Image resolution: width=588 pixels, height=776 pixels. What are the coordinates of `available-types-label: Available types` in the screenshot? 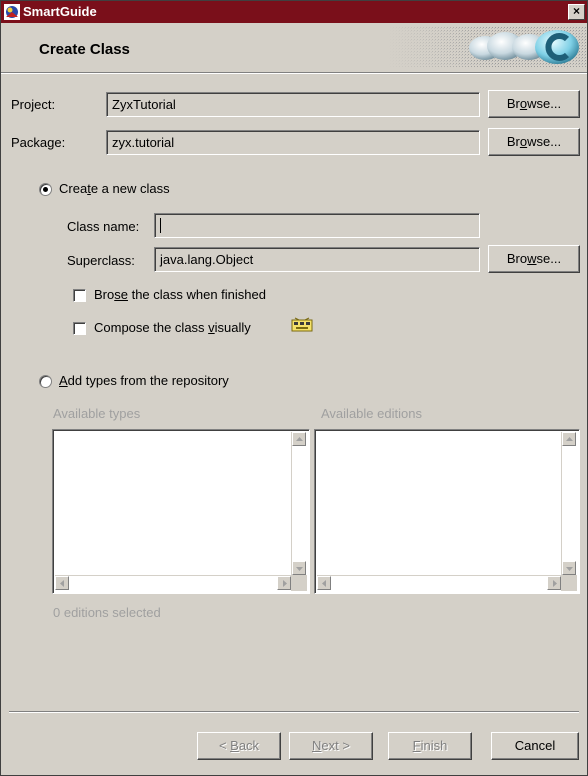 It's located at (97, 413).